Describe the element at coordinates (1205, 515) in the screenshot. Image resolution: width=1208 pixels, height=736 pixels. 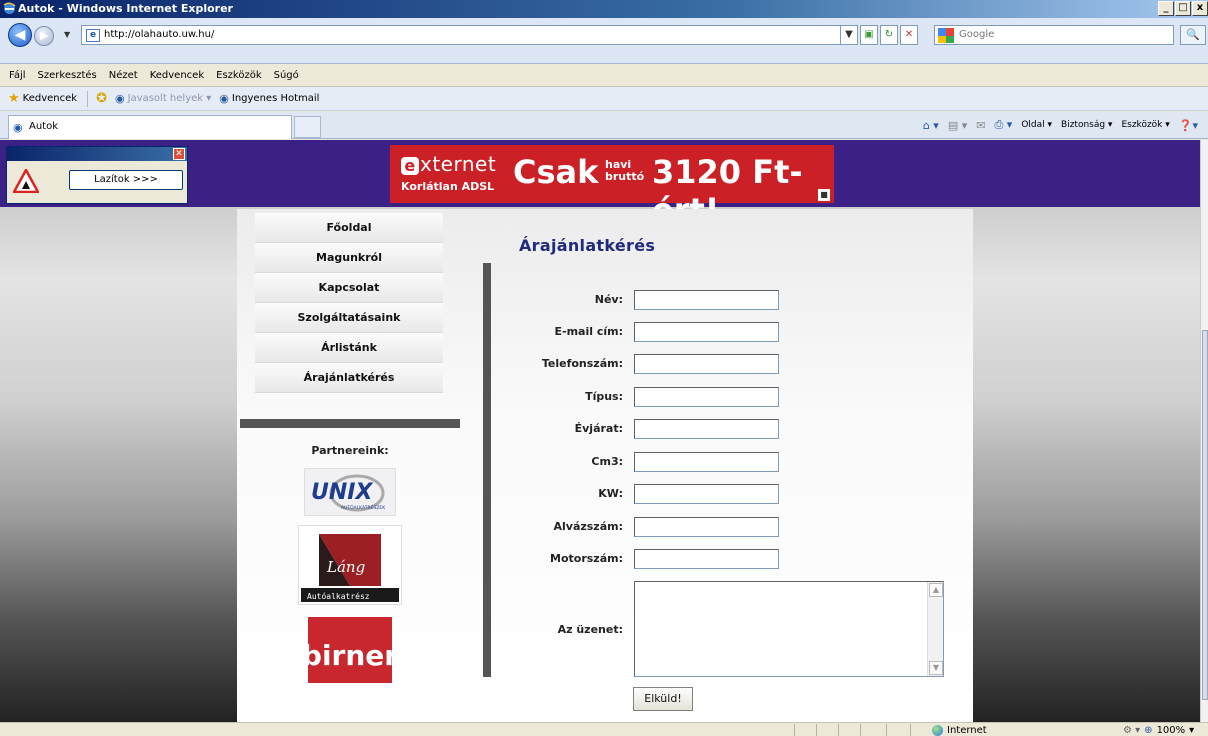
I see `scrollbar-thumb` at that location.